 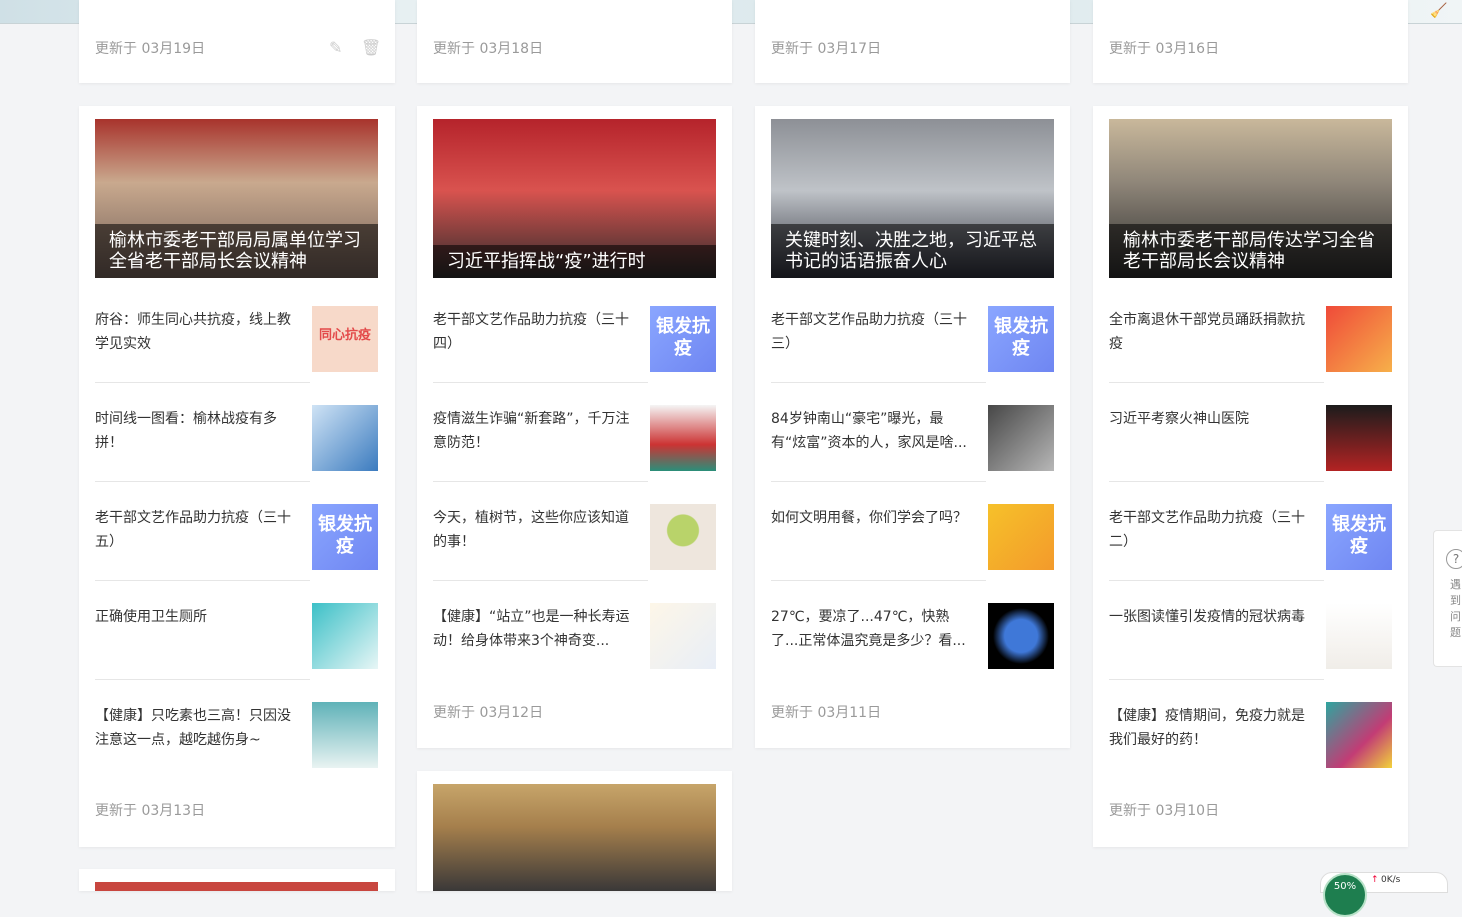 I want to click on list-item: 老干部文艺作品助力抗疫（三十三） 银发抗疫, so click(x=912, y=348).